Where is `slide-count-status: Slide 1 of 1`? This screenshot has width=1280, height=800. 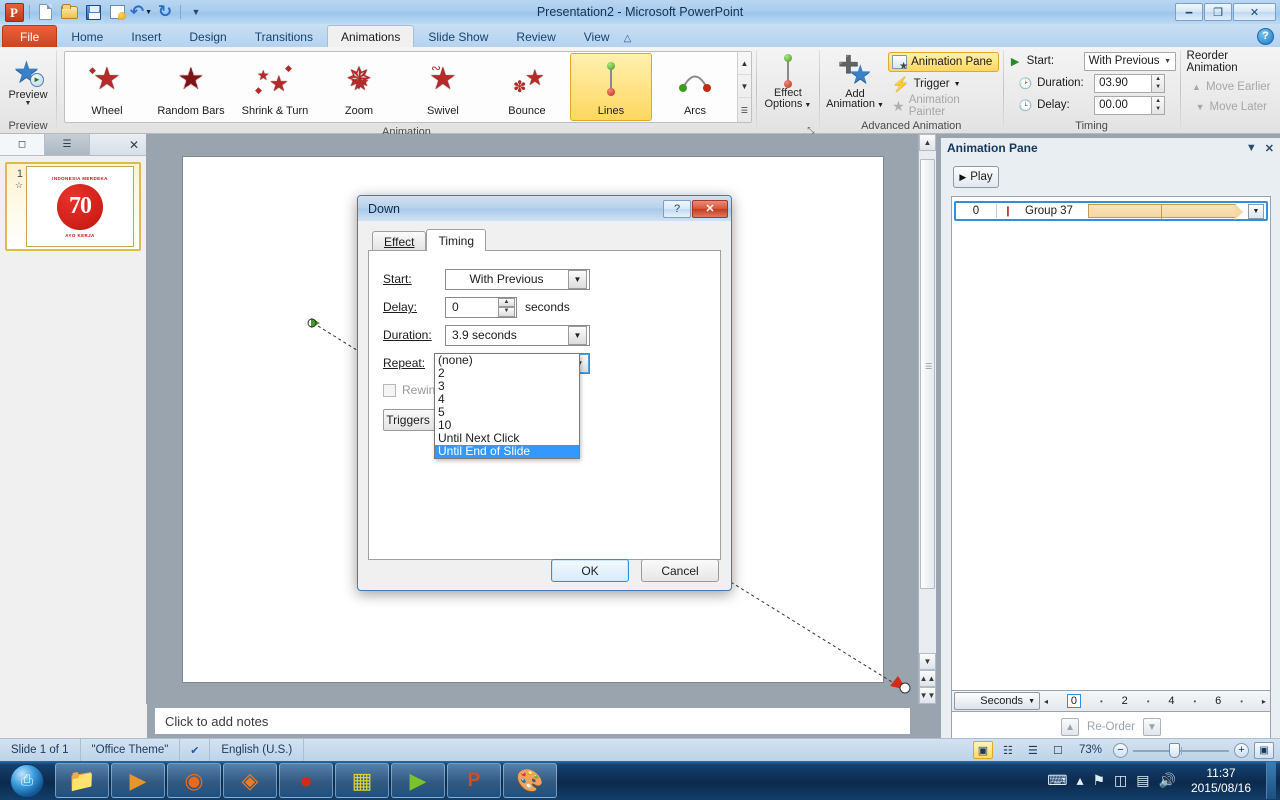 slide-count-status: Slide 1 of 1 is located at coordinates (40, 750).